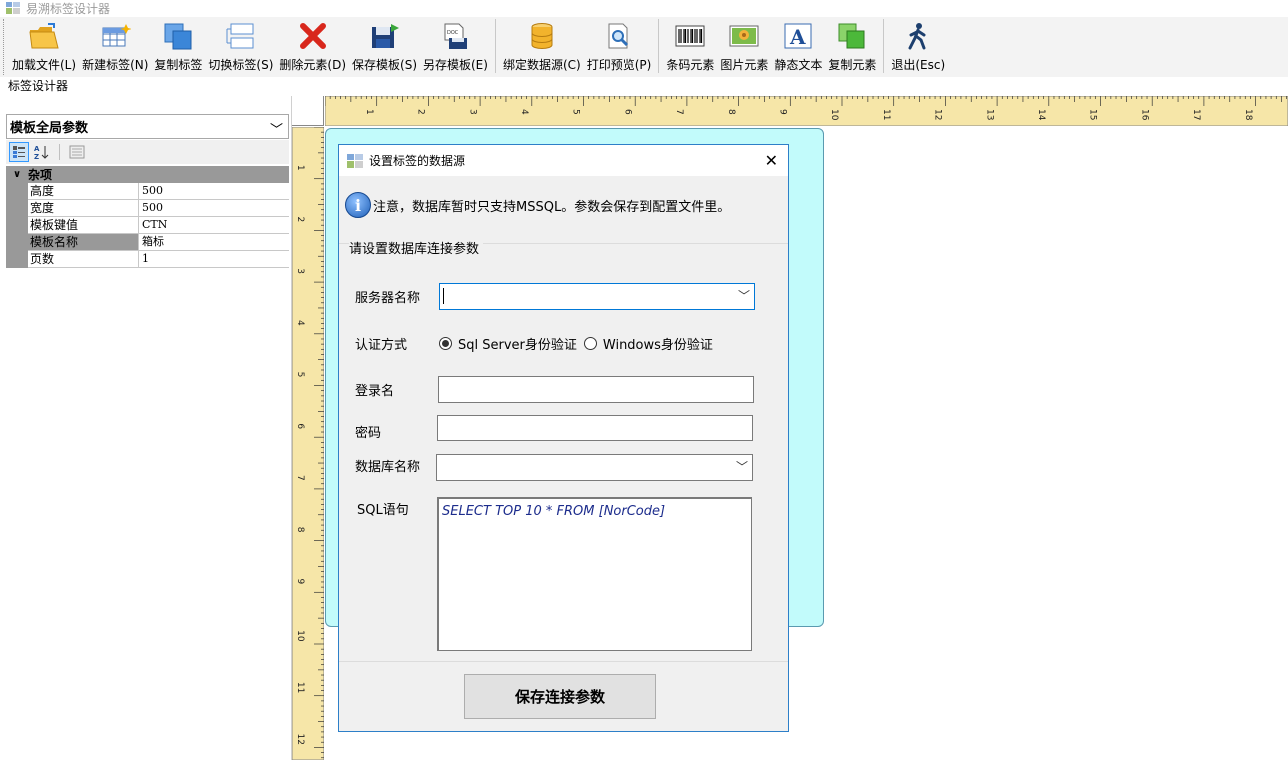  What do you see at coordinates (383, 510) in the screenshot?
I see `sql-label: SQL语句` at bounding box center [383, 510].